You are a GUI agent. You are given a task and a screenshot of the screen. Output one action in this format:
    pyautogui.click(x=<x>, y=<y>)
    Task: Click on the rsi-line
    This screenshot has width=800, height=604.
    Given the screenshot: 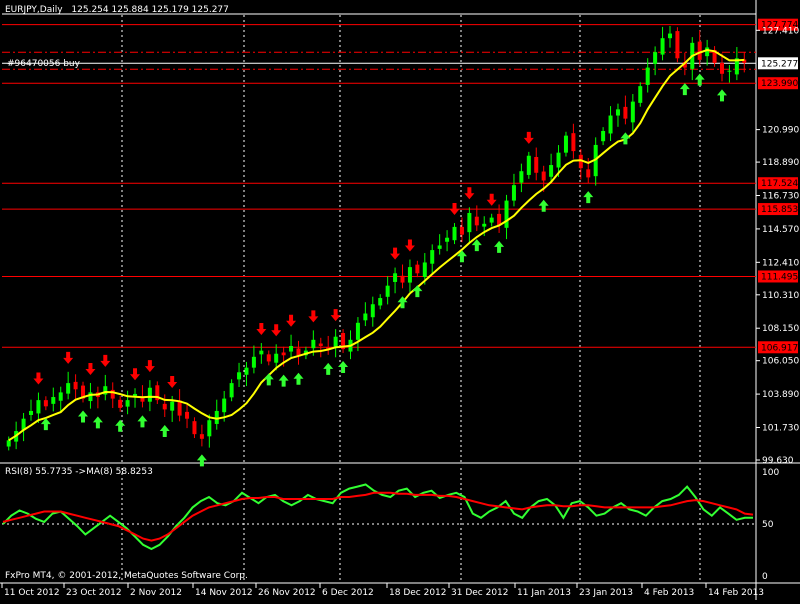 What is the action you would take?
    pyautogui.click(x=377, y=517)
    